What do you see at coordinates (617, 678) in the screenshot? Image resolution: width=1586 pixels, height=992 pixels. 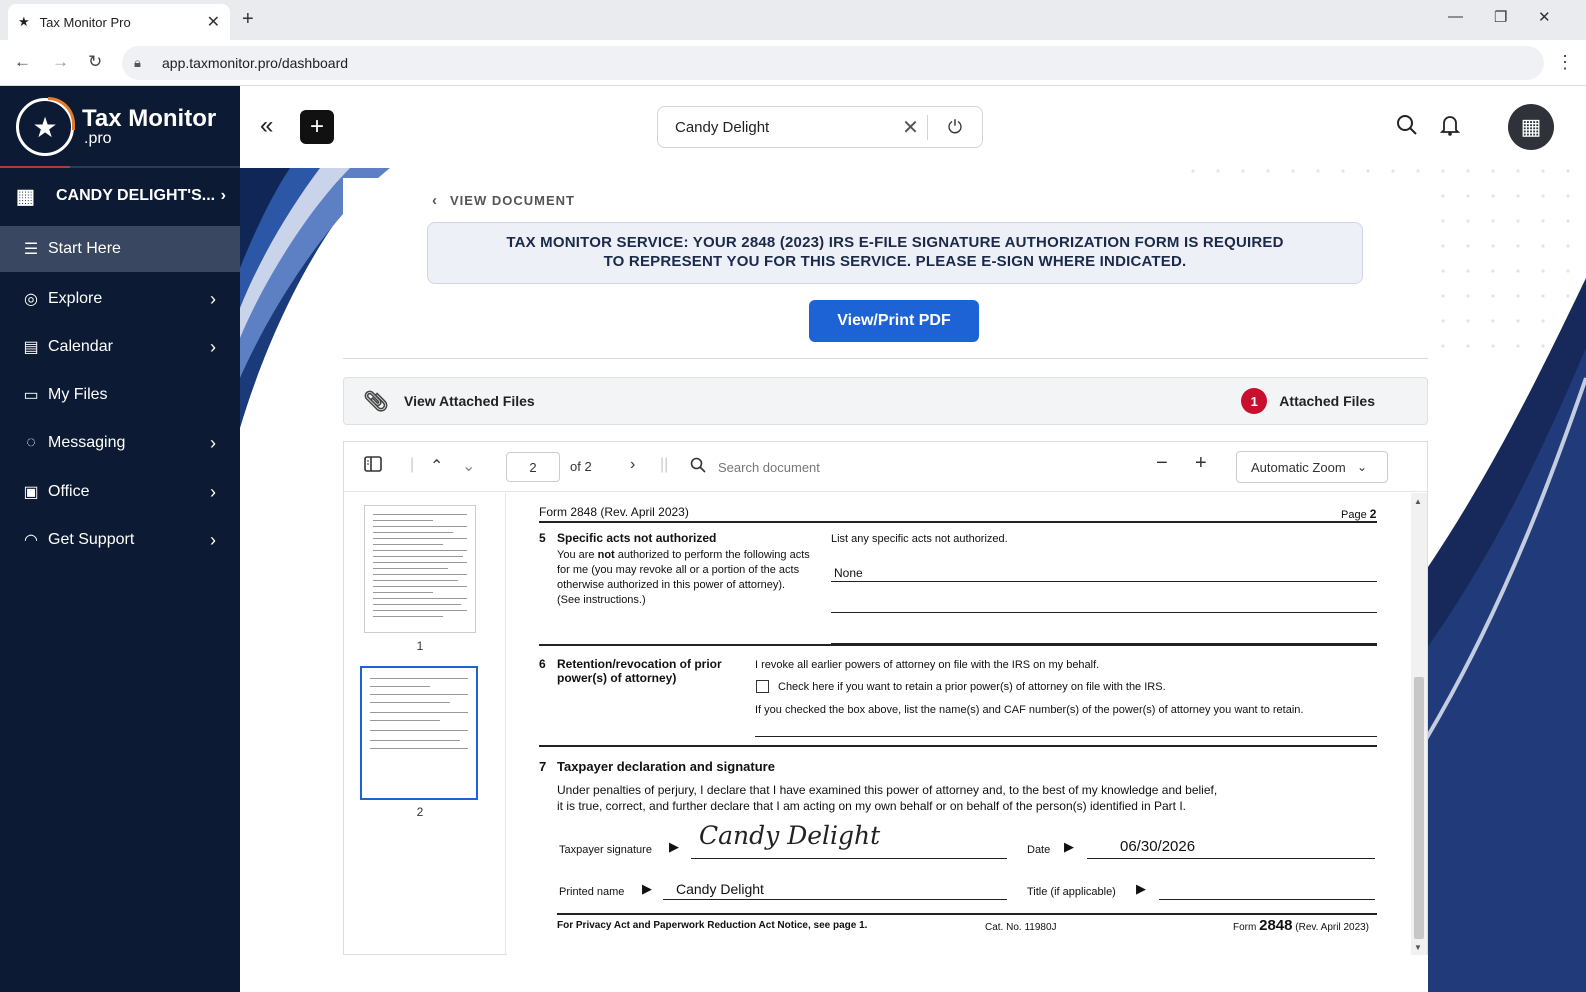 I see `section-6-title-2: power(s) of attorney)` at bounding box center [617, 678].